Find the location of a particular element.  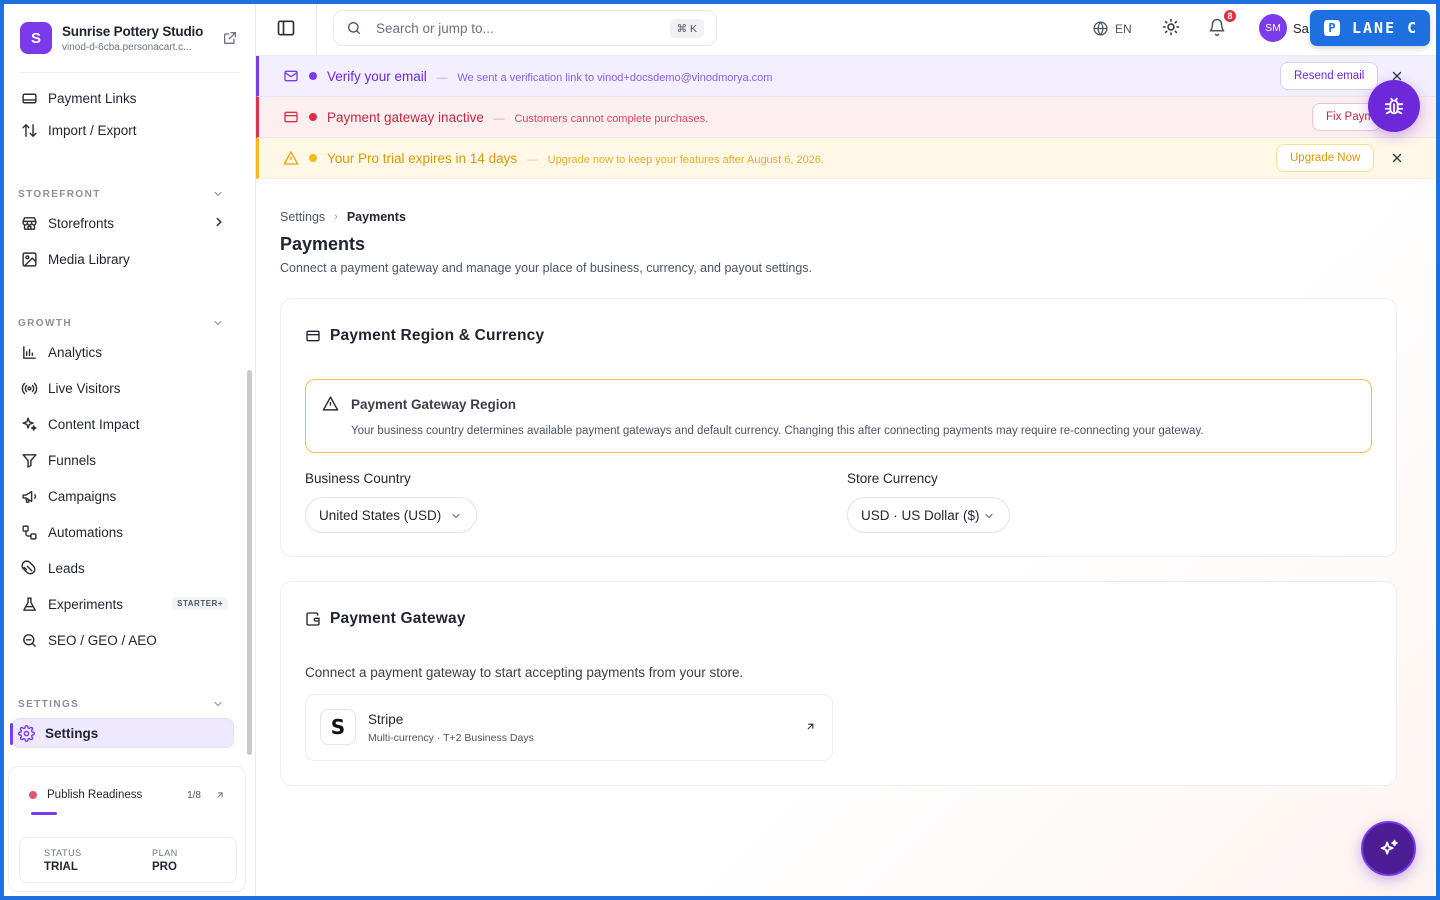

sidebar-item-label: Media Library is located at coordinates (89, 259).